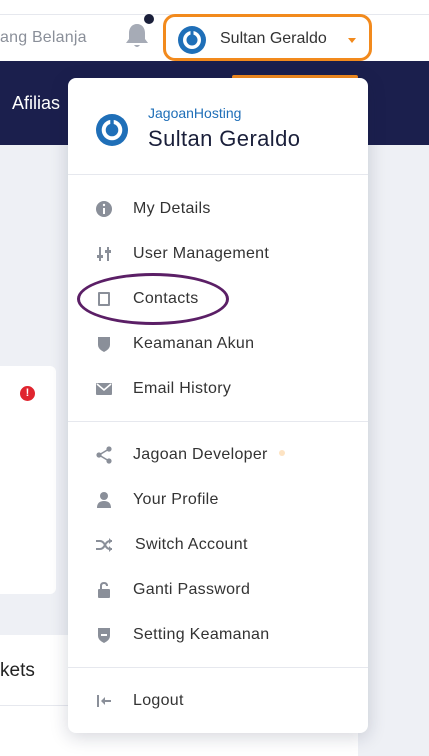 The image size is (429, 756). Describe the element at coordinates (192, 589) in the screenshot. I see `menu-item-label: Ganti Password` at that location.